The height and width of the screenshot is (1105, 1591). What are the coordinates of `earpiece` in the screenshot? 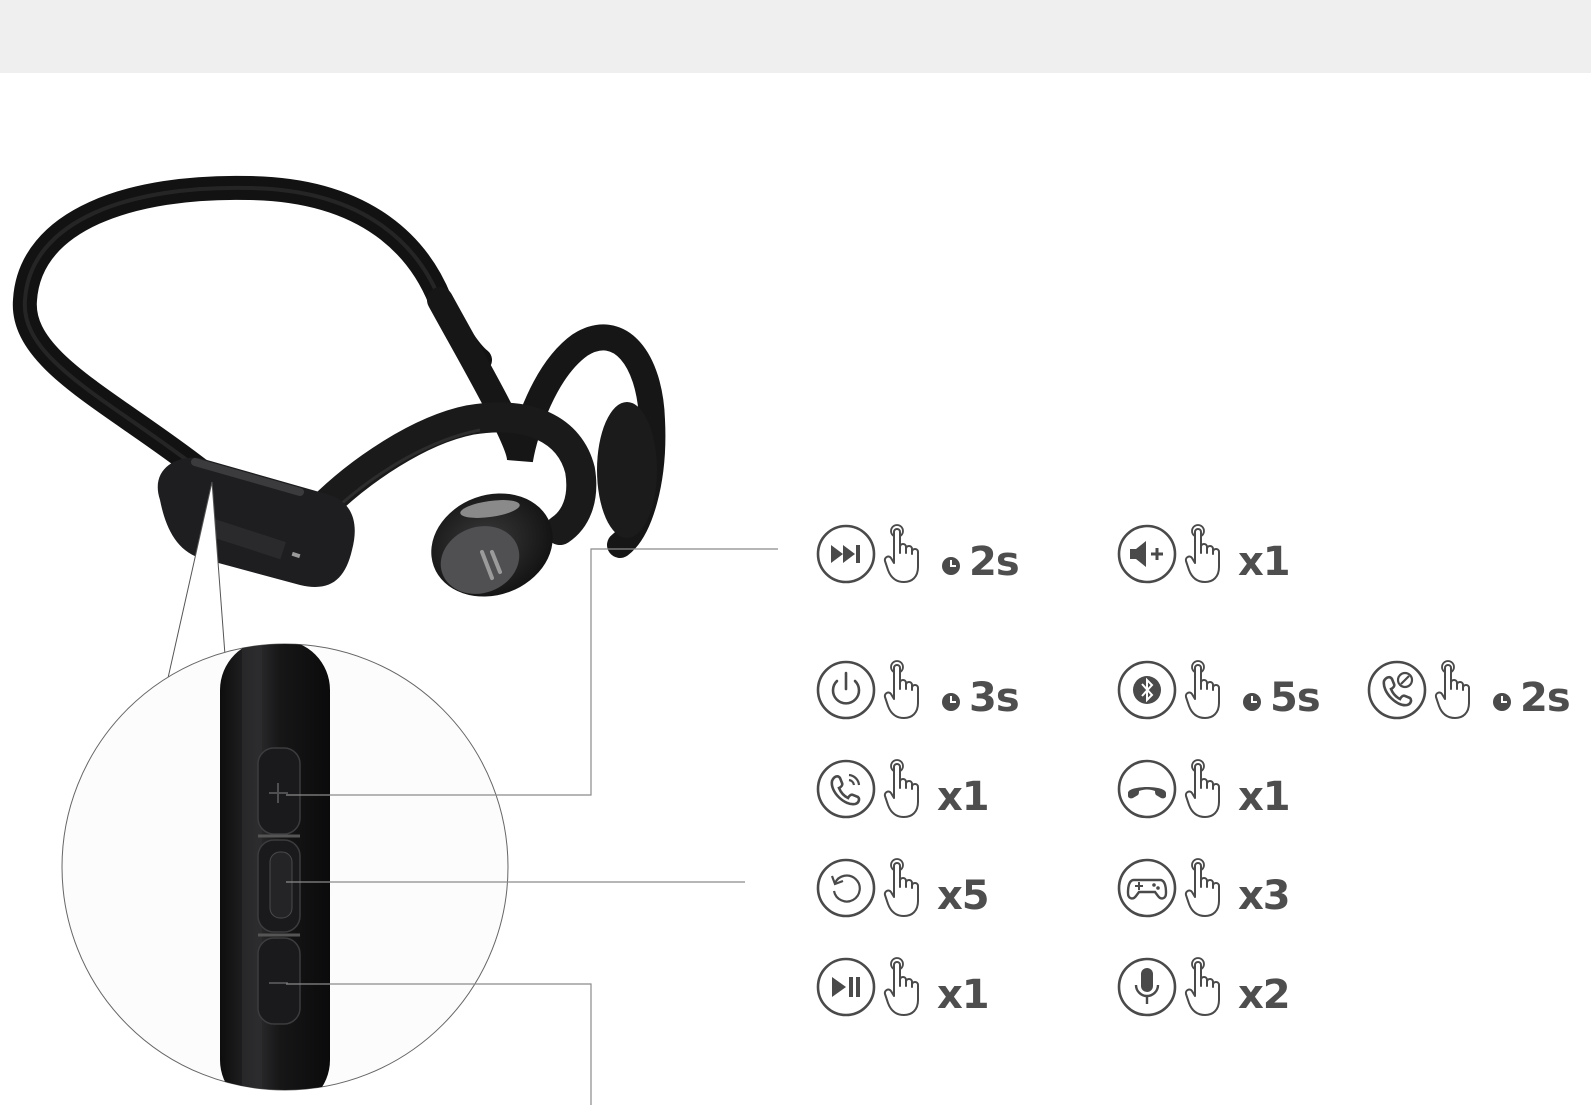 It's located at (492, 545).